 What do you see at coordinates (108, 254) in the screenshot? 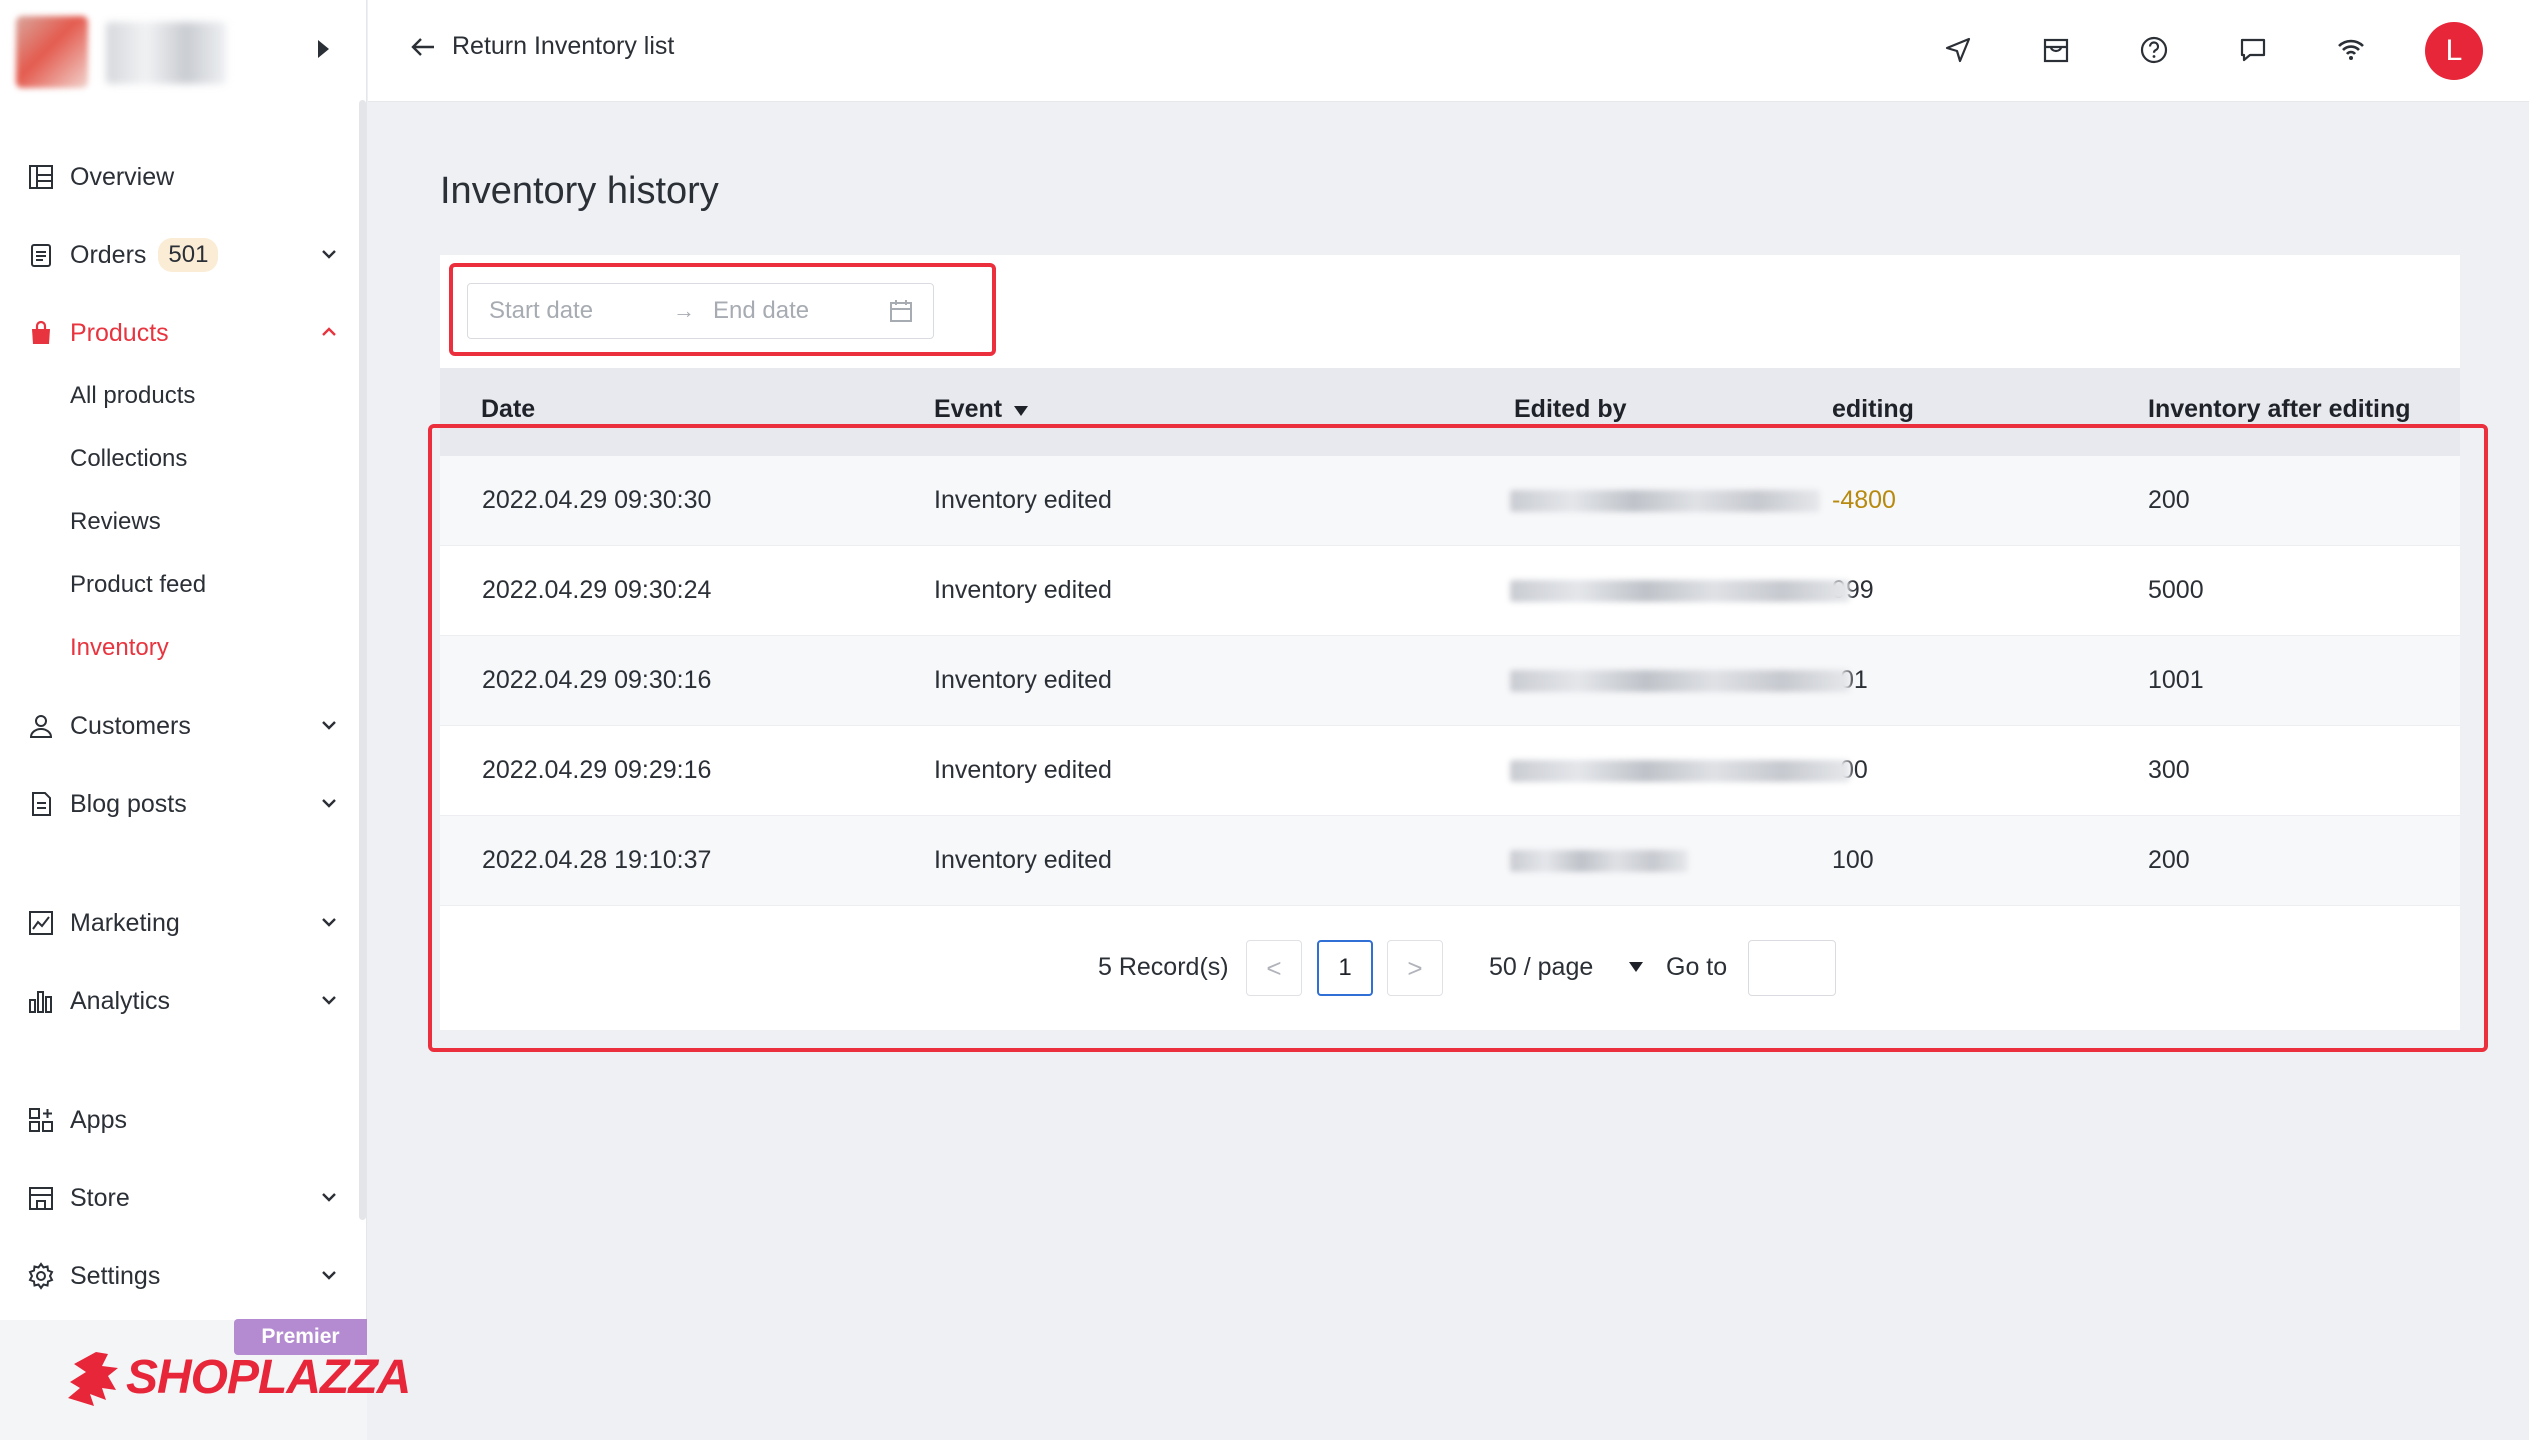
I see `sidebar-item-label: Orders` at bounding box center [108, 254].